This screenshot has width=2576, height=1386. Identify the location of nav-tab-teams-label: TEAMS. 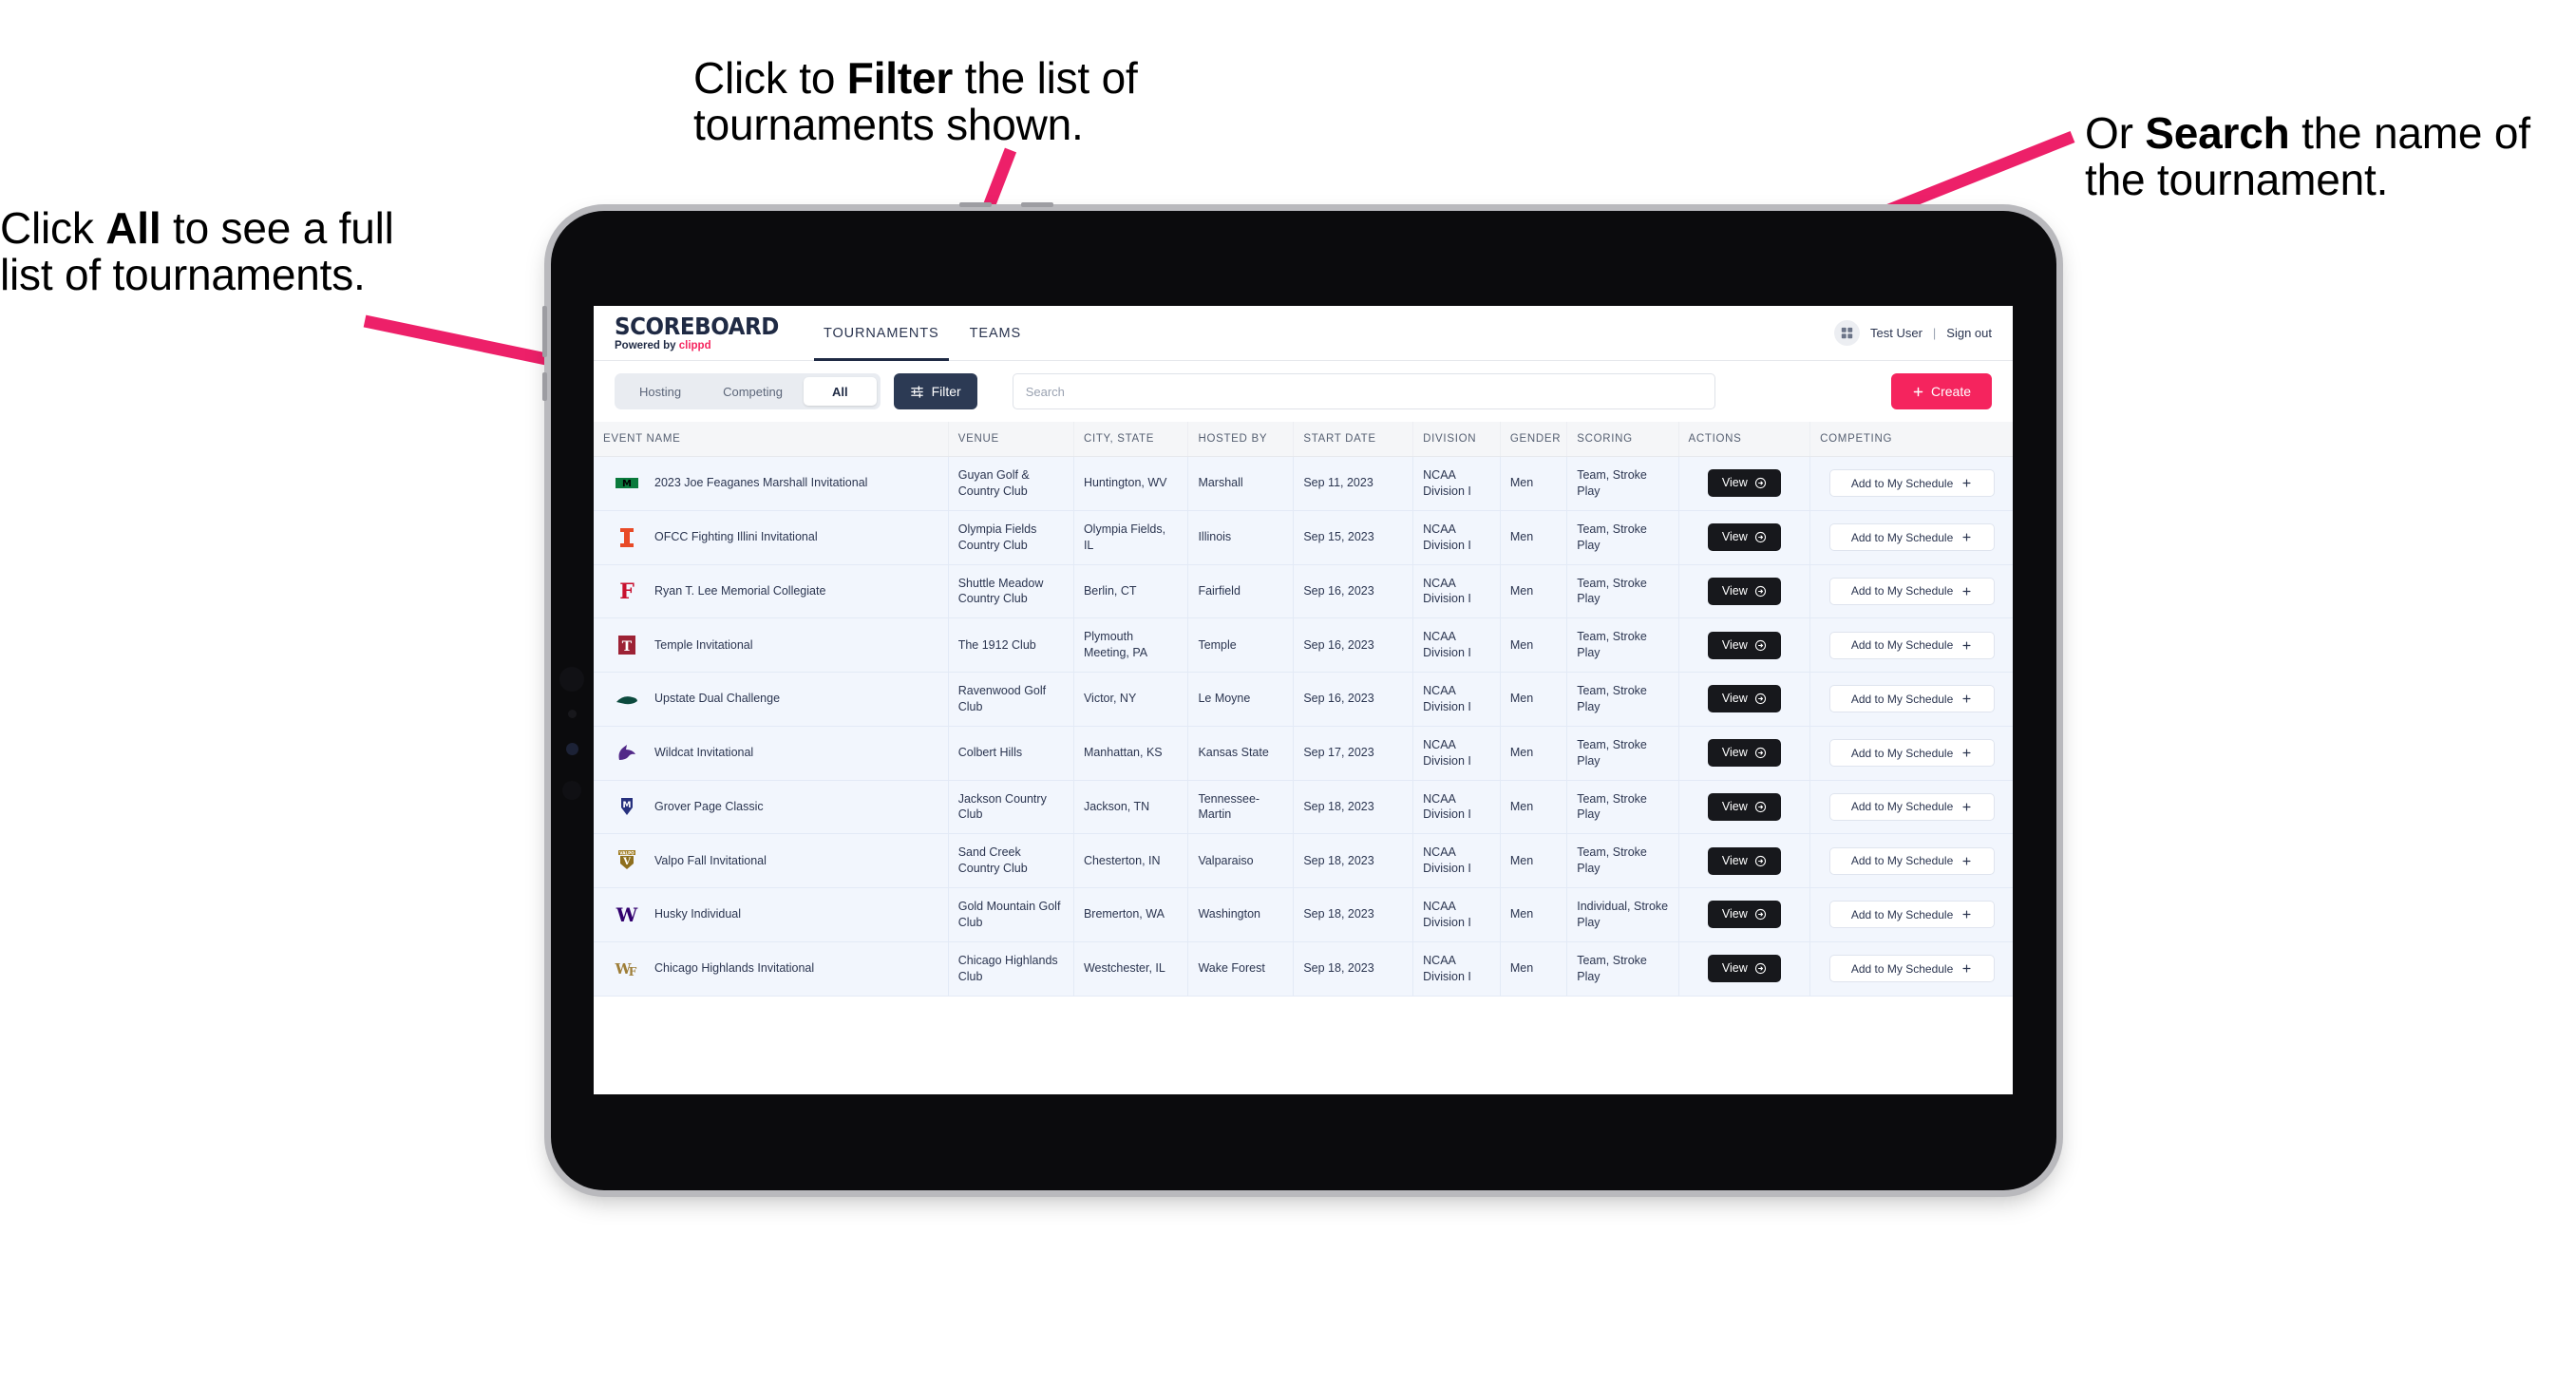
(996, 333).